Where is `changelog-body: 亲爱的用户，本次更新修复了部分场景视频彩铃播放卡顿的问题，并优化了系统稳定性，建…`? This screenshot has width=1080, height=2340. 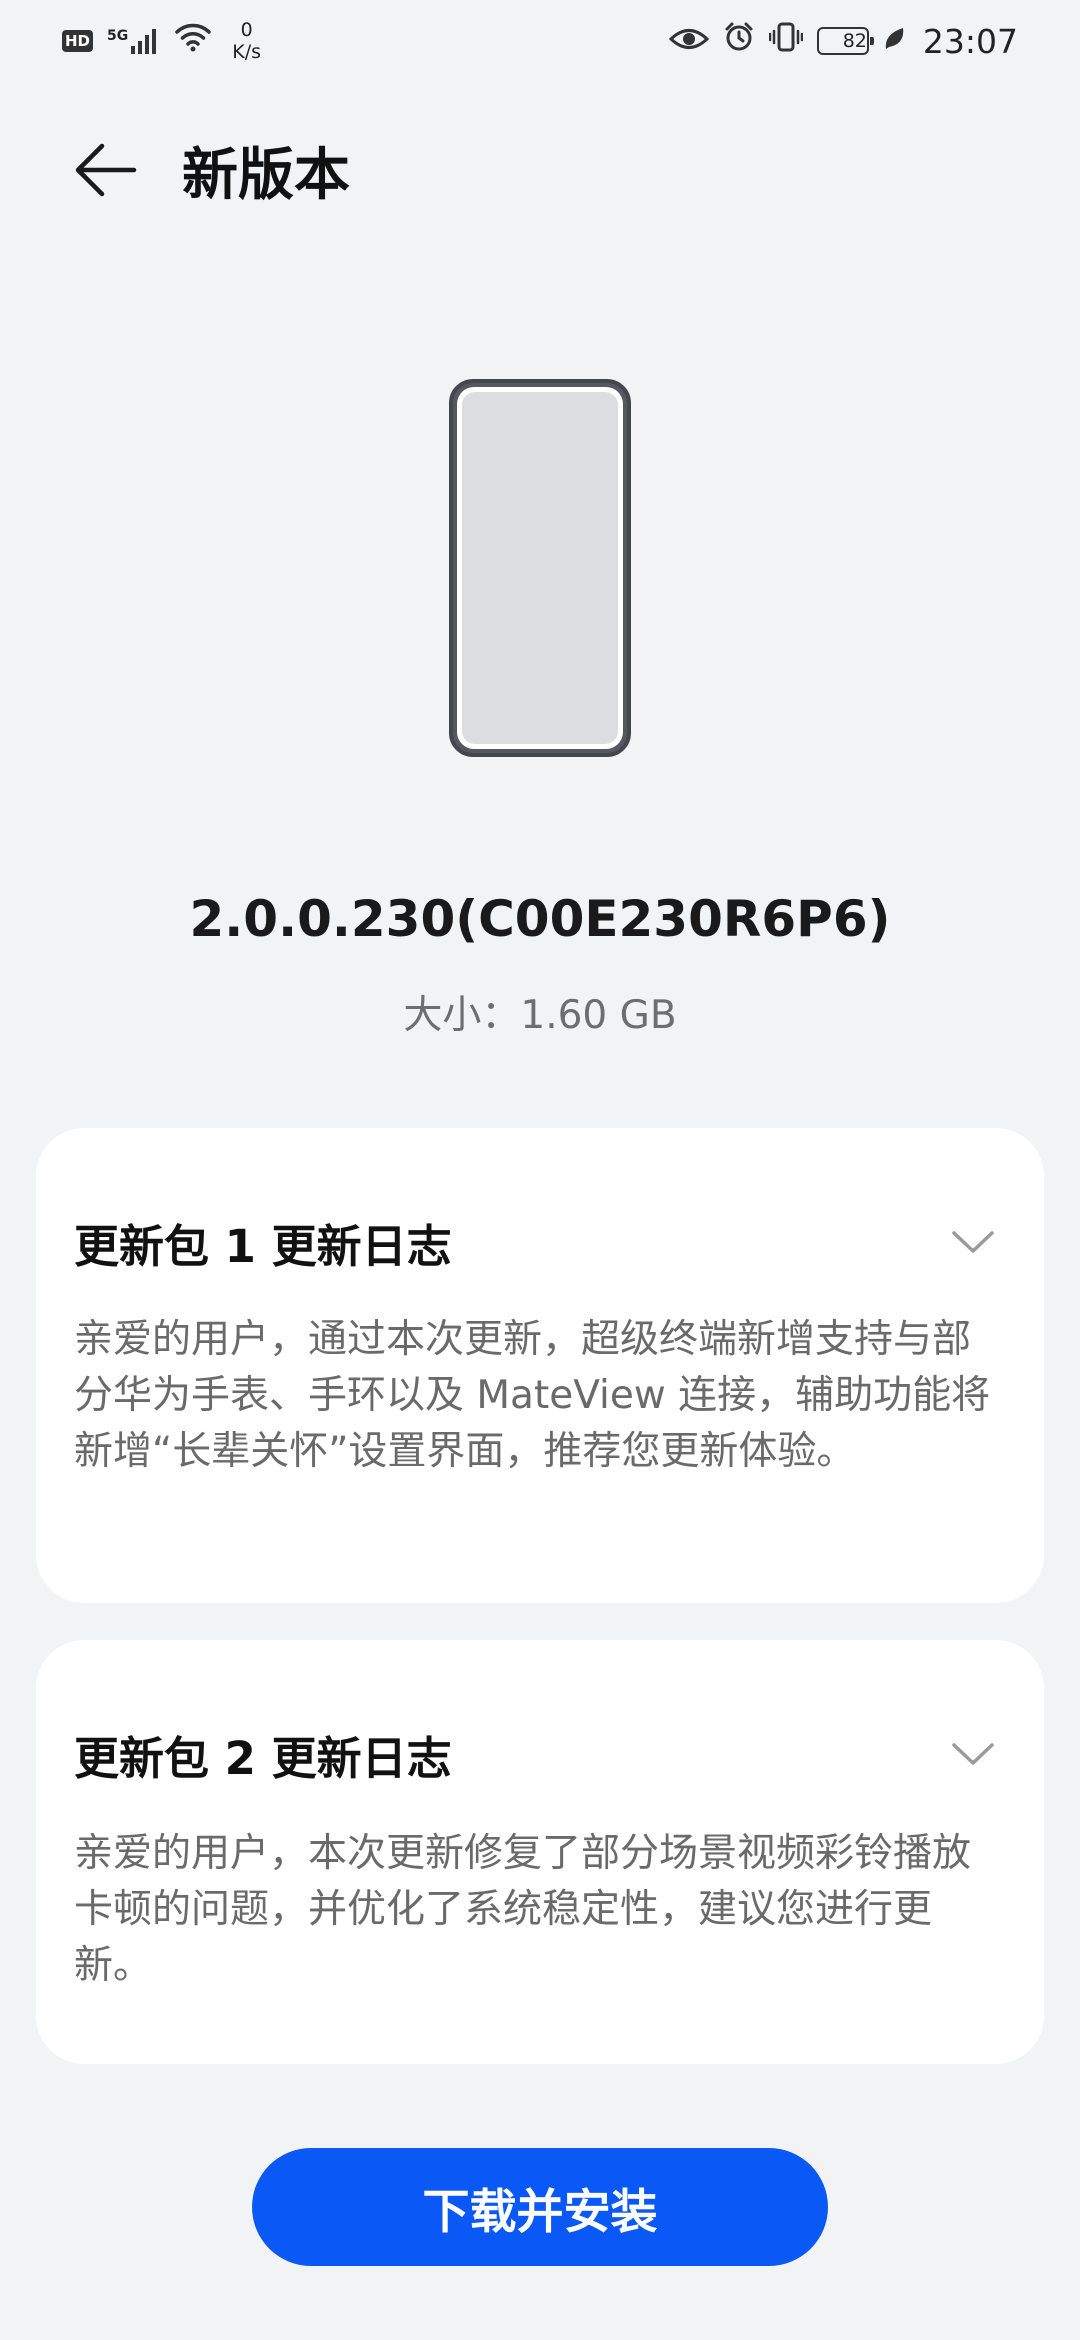
changelog-body: 亲爱的用户，本次更新修复了部分场景视频彩铃播放卡顿的问题，并优化了系统稳定性，建… is located at coordinates (523, 1909).